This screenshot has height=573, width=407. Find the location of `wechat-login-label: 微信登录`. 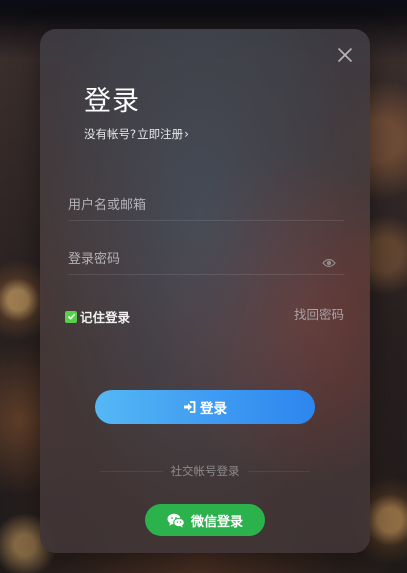

wechat-login-label: 微信登录 is located at coordinates (216, 522).